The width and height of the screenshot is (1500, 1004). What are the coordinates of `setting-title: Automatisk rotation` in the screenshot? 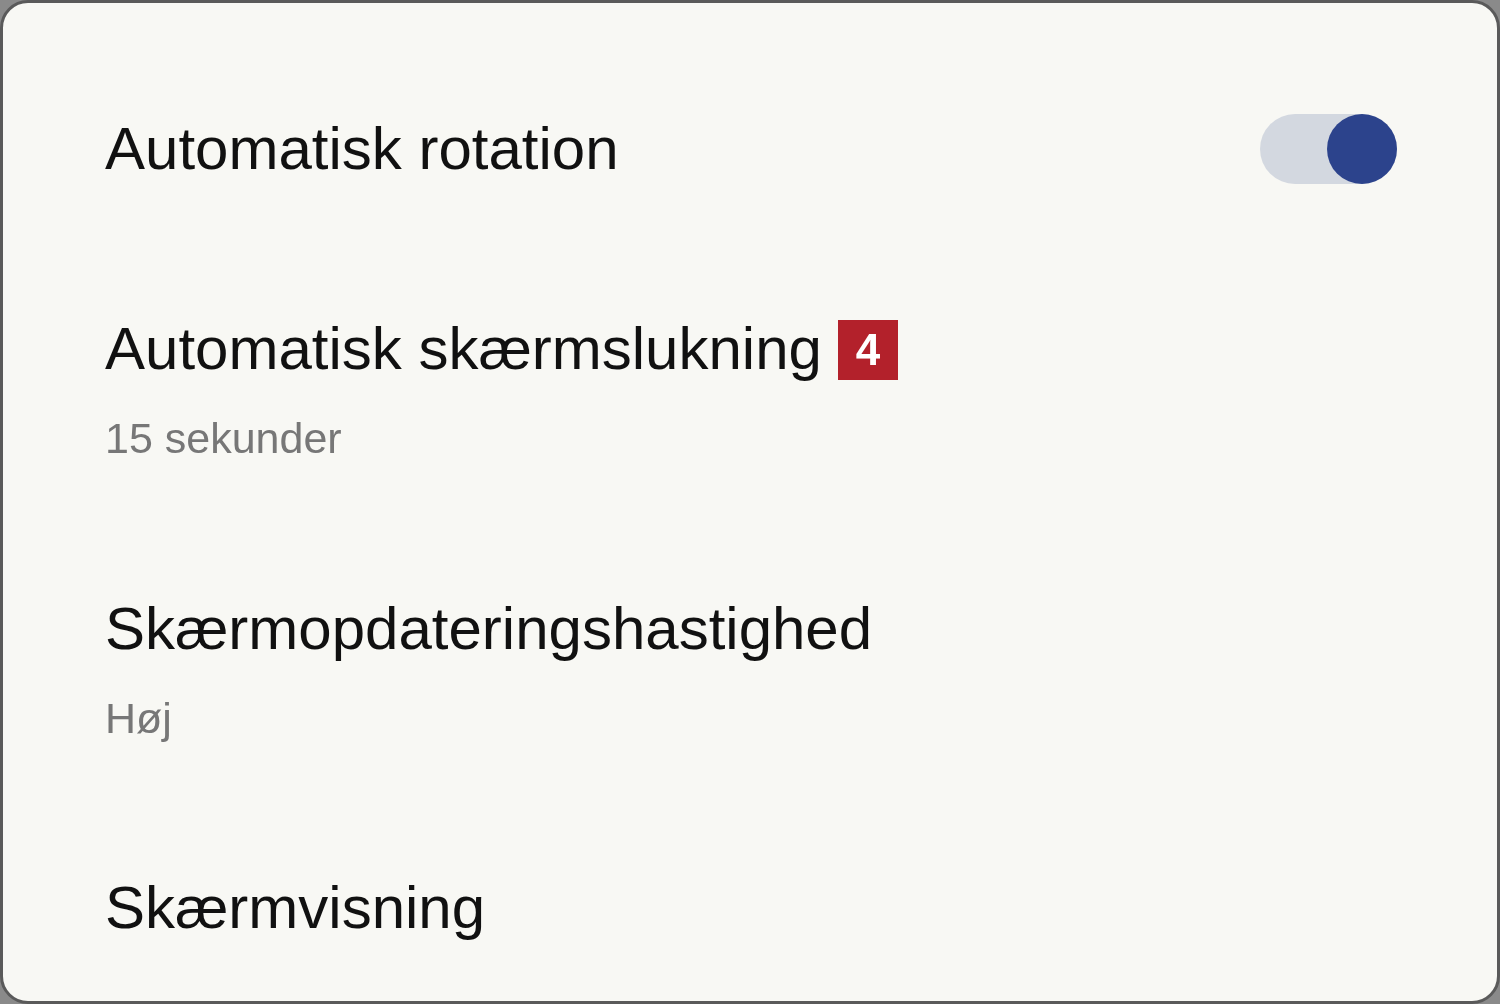 It's located at (362, 148).